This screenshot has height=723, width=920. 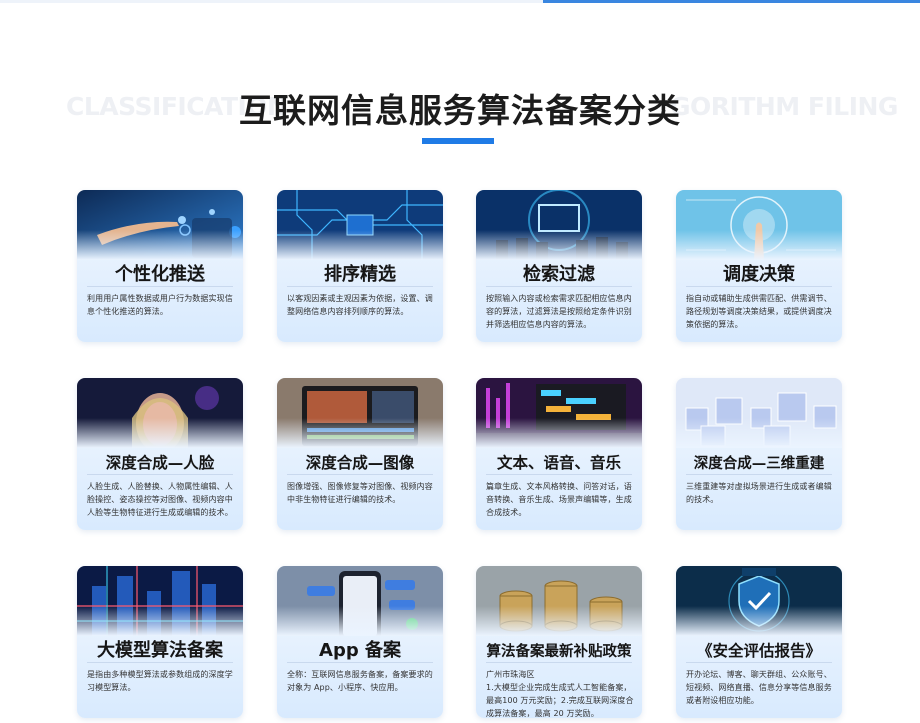 I want to click on card-large-model-filing: 大模型算法备案 是指由多种模型算法或参数组成的深度学习模型算法。, so click(x=160, y=642).